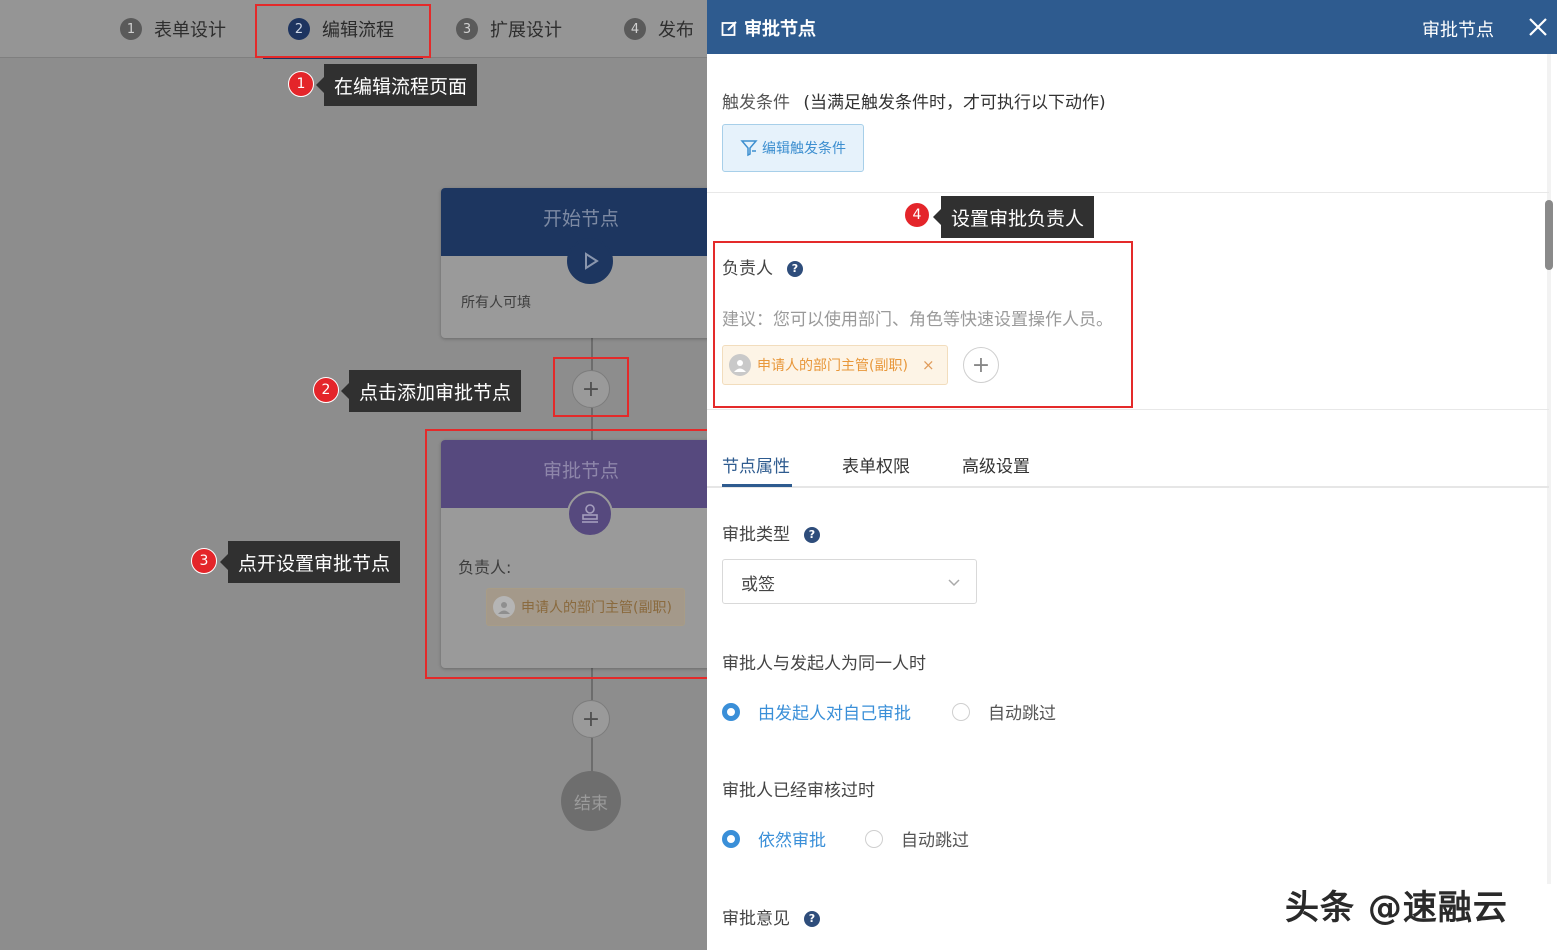 The height and width of the screenshot is (950, 1557). I want to click on scrollbar-track, so click(1549, 469).